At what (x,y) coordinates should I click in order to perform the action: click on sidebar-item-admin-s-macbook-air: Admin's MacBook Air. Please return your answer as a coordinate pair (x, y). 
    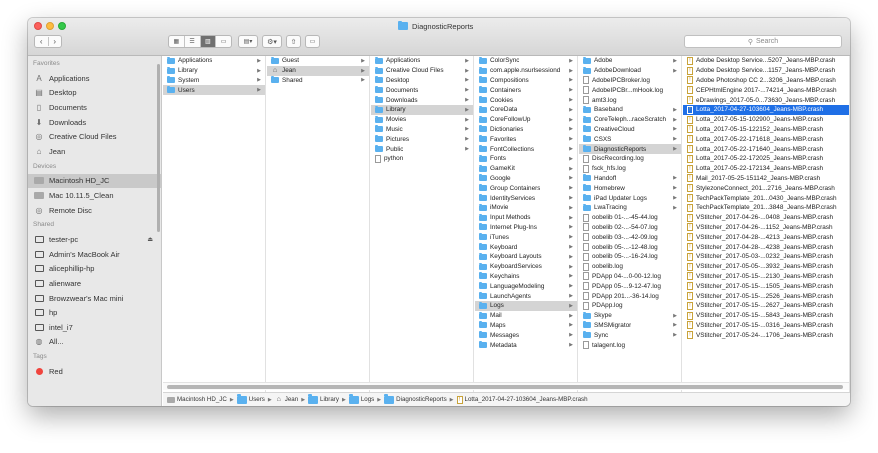
    Looking at the image, I should click on (94, 254).